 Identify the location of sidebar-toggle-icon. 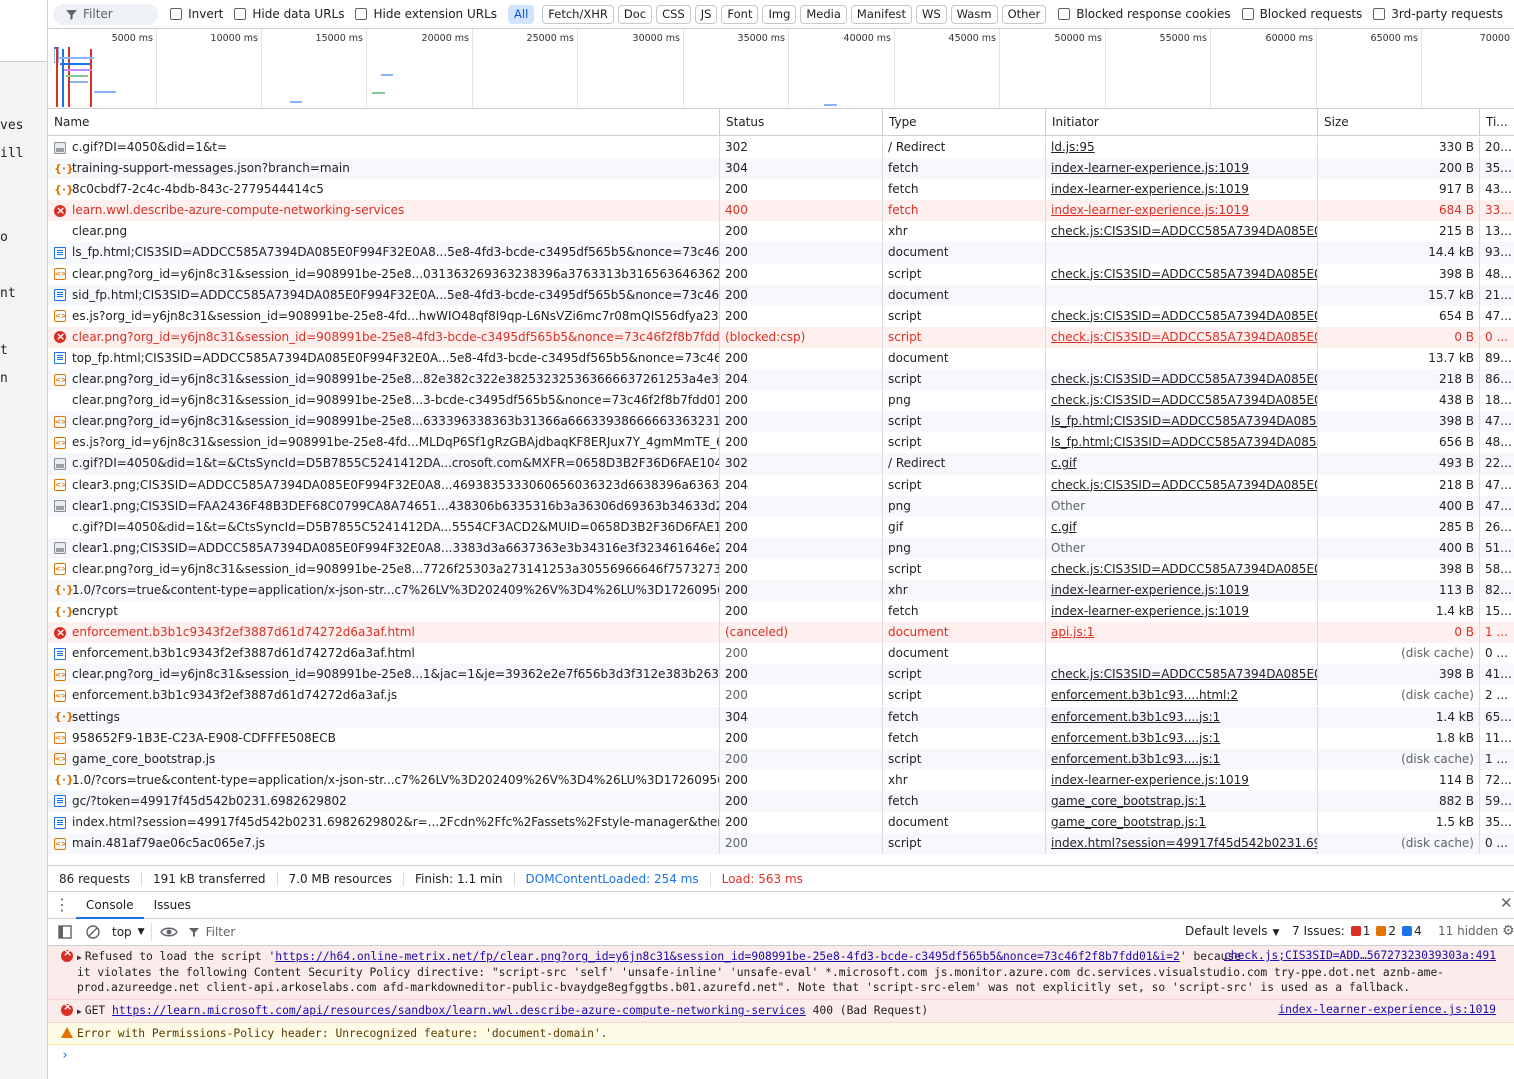
(65, 932).